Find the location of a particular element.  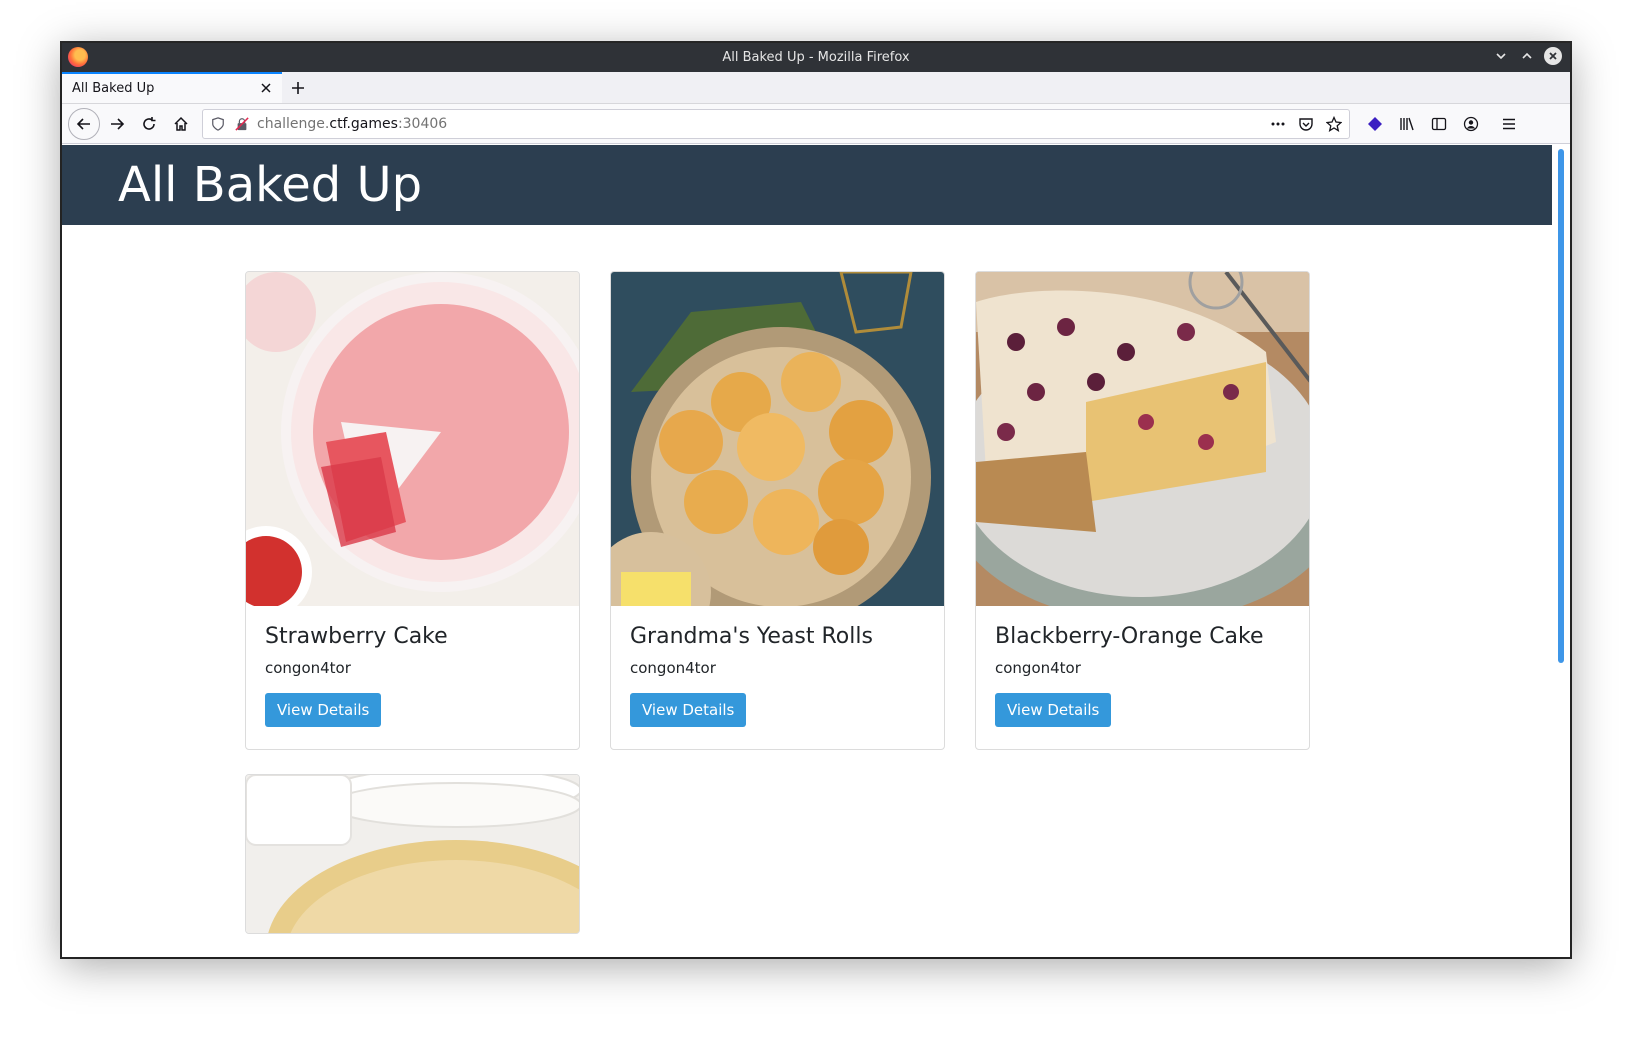

home-button is located at coordinates (181, 124).